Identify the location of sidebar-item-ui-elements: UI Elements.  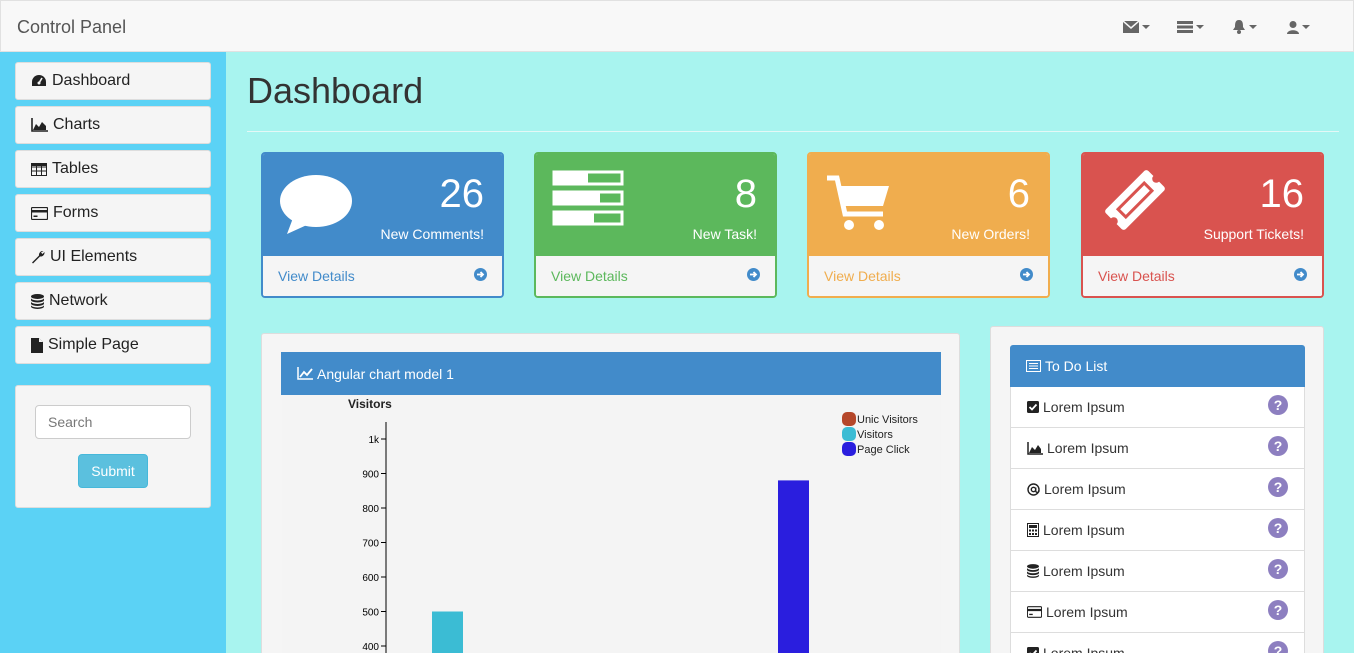
(113, 257).